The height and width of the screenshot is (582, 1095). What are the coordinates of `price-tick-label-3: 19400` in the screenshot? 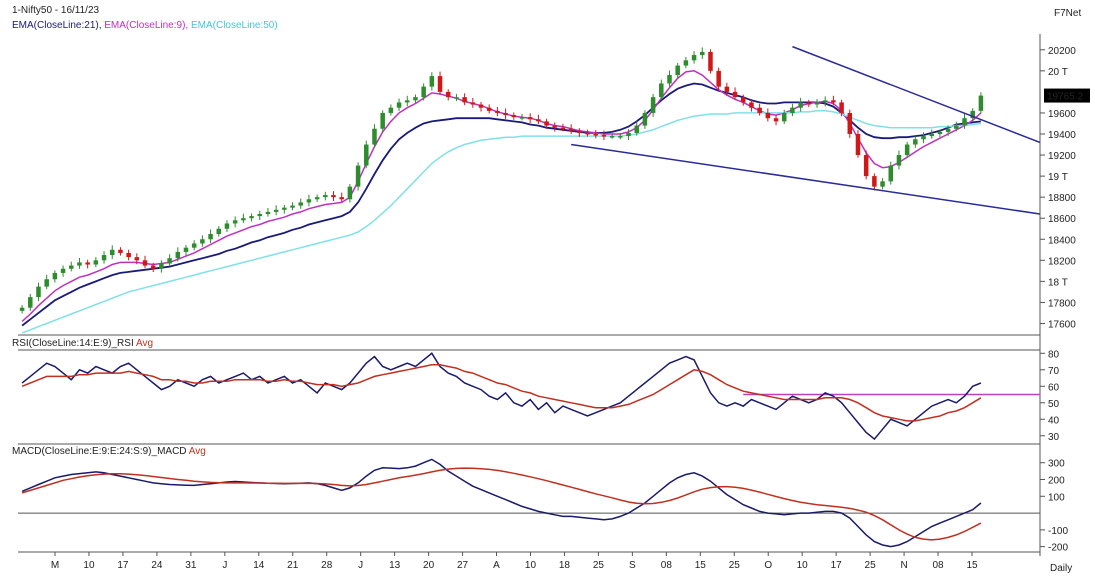 It's located at (1062, 135).